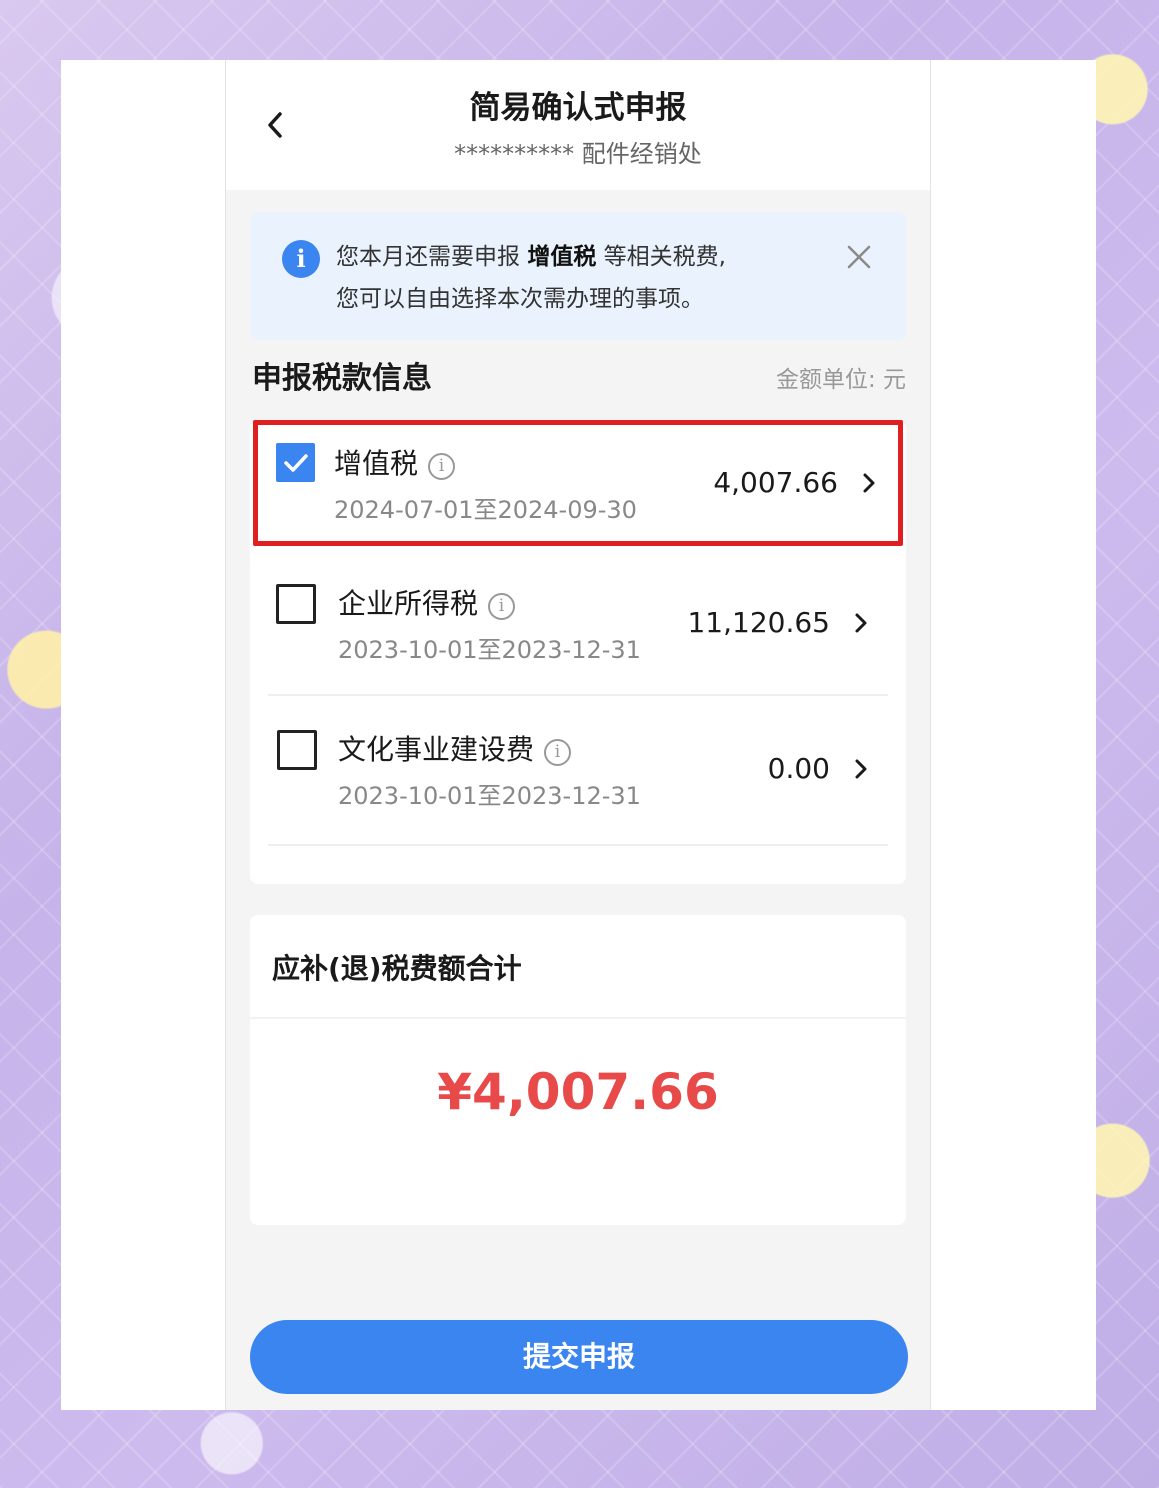 The height and width of the screenshot is (1488, 1159). I want to click on tax-name-text: 文化事业建设费, so click(436, 749).